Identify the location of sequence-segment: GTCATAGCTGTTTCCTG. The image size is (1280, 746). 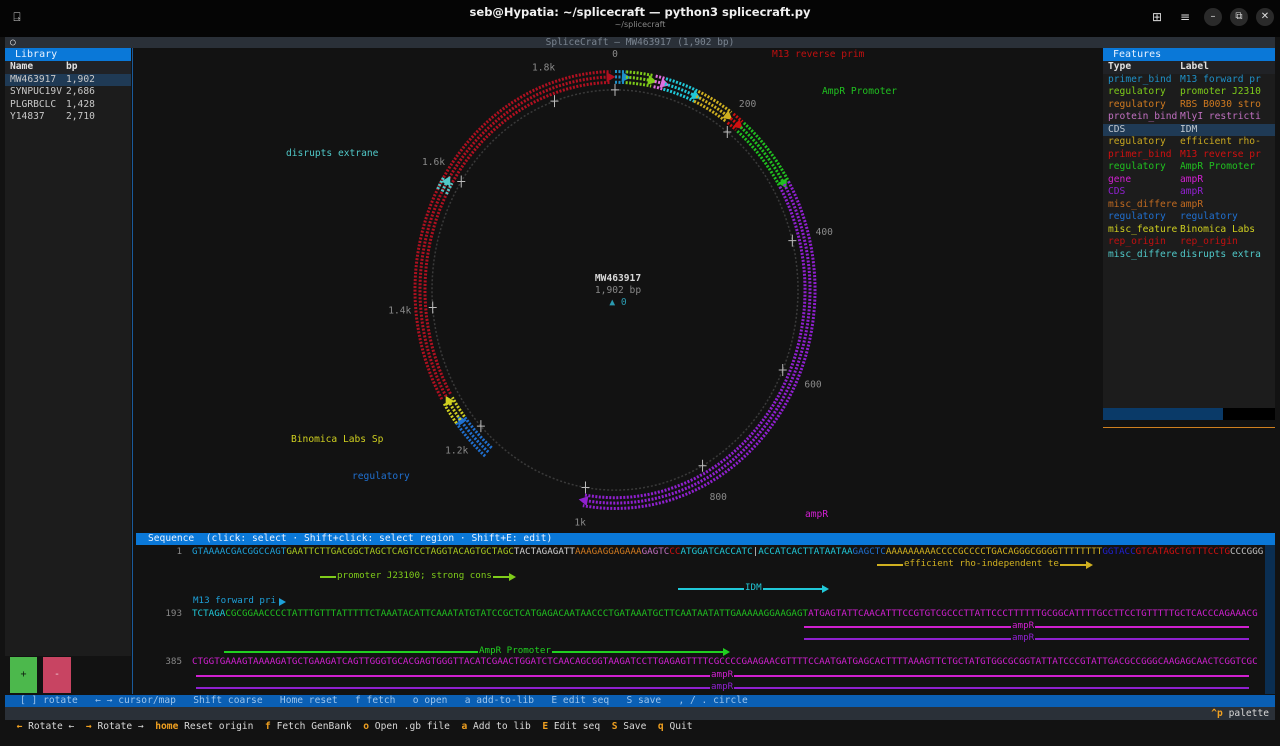
(1183, 551).